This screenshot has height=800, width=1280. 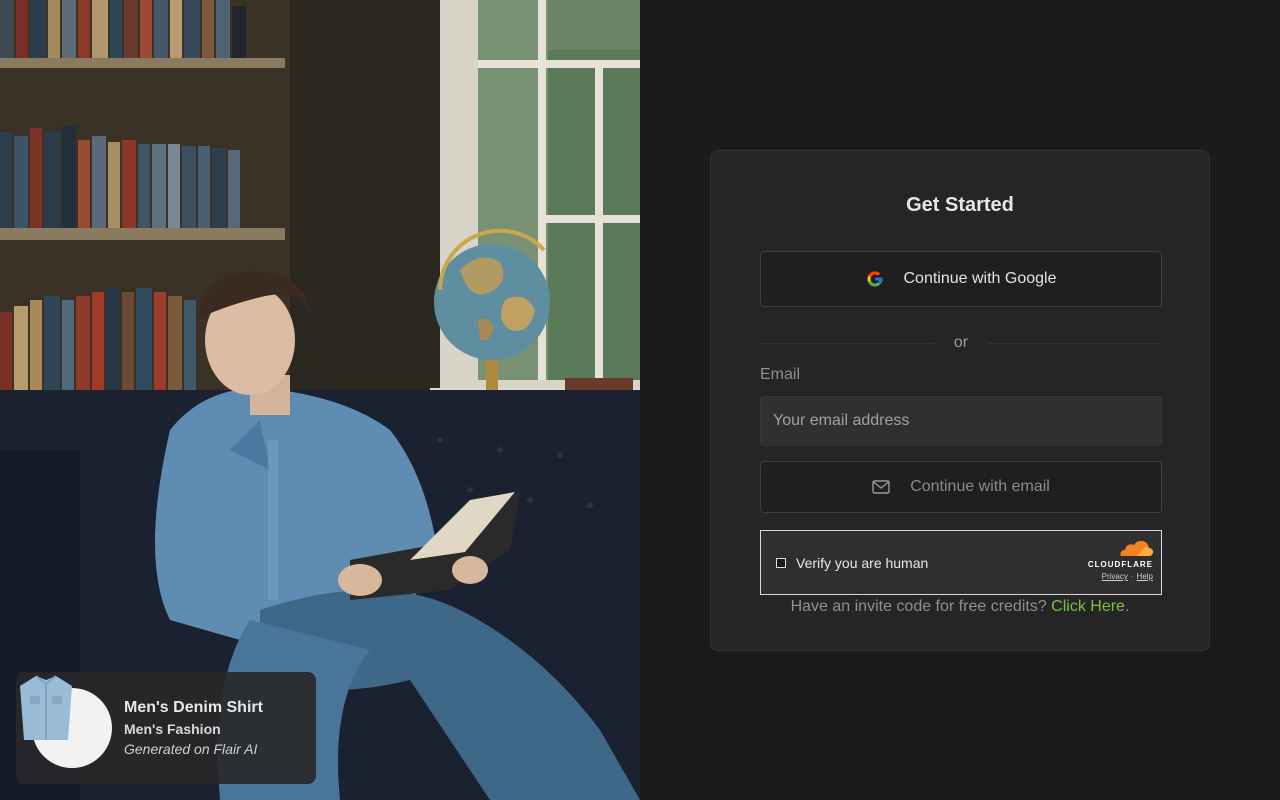 What do you see at coordinates (921, 606) in the screenshot?
I see `invite-text: Have an invite code for free credits?` at bounding box center [921, 606].